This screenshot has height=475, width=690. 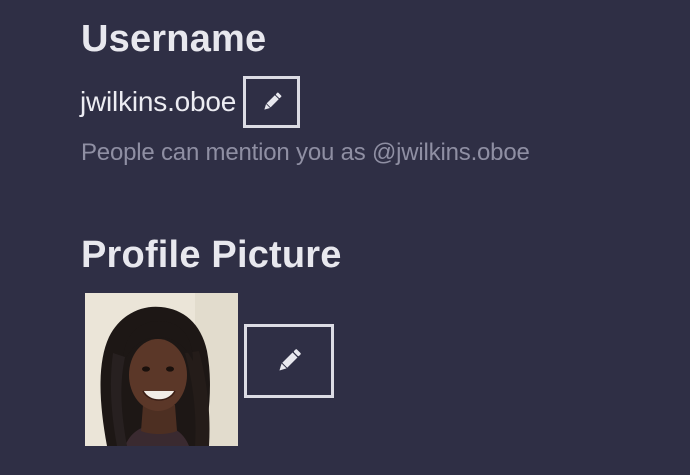 I want to click on username-row: jwilkins.oboe, so click(x=190, y=102).